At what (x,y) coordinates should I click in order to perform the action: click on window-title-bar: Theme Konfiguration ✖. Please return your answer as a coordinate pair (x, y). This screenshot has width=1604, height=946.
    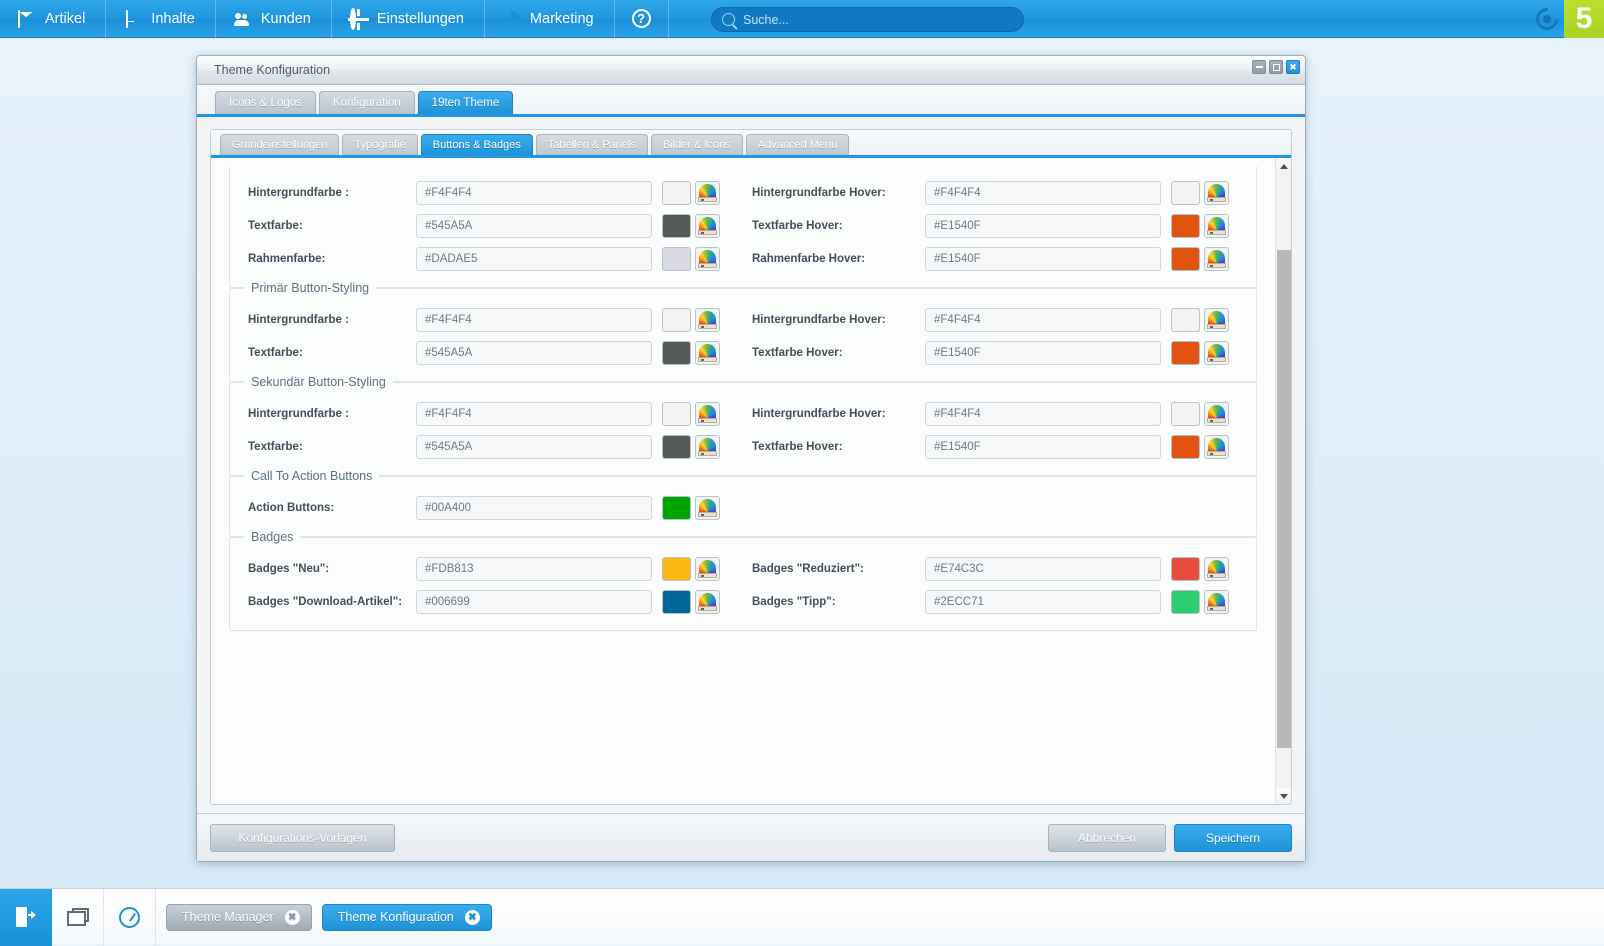
    Looking at the image, I should click on (751, 70).